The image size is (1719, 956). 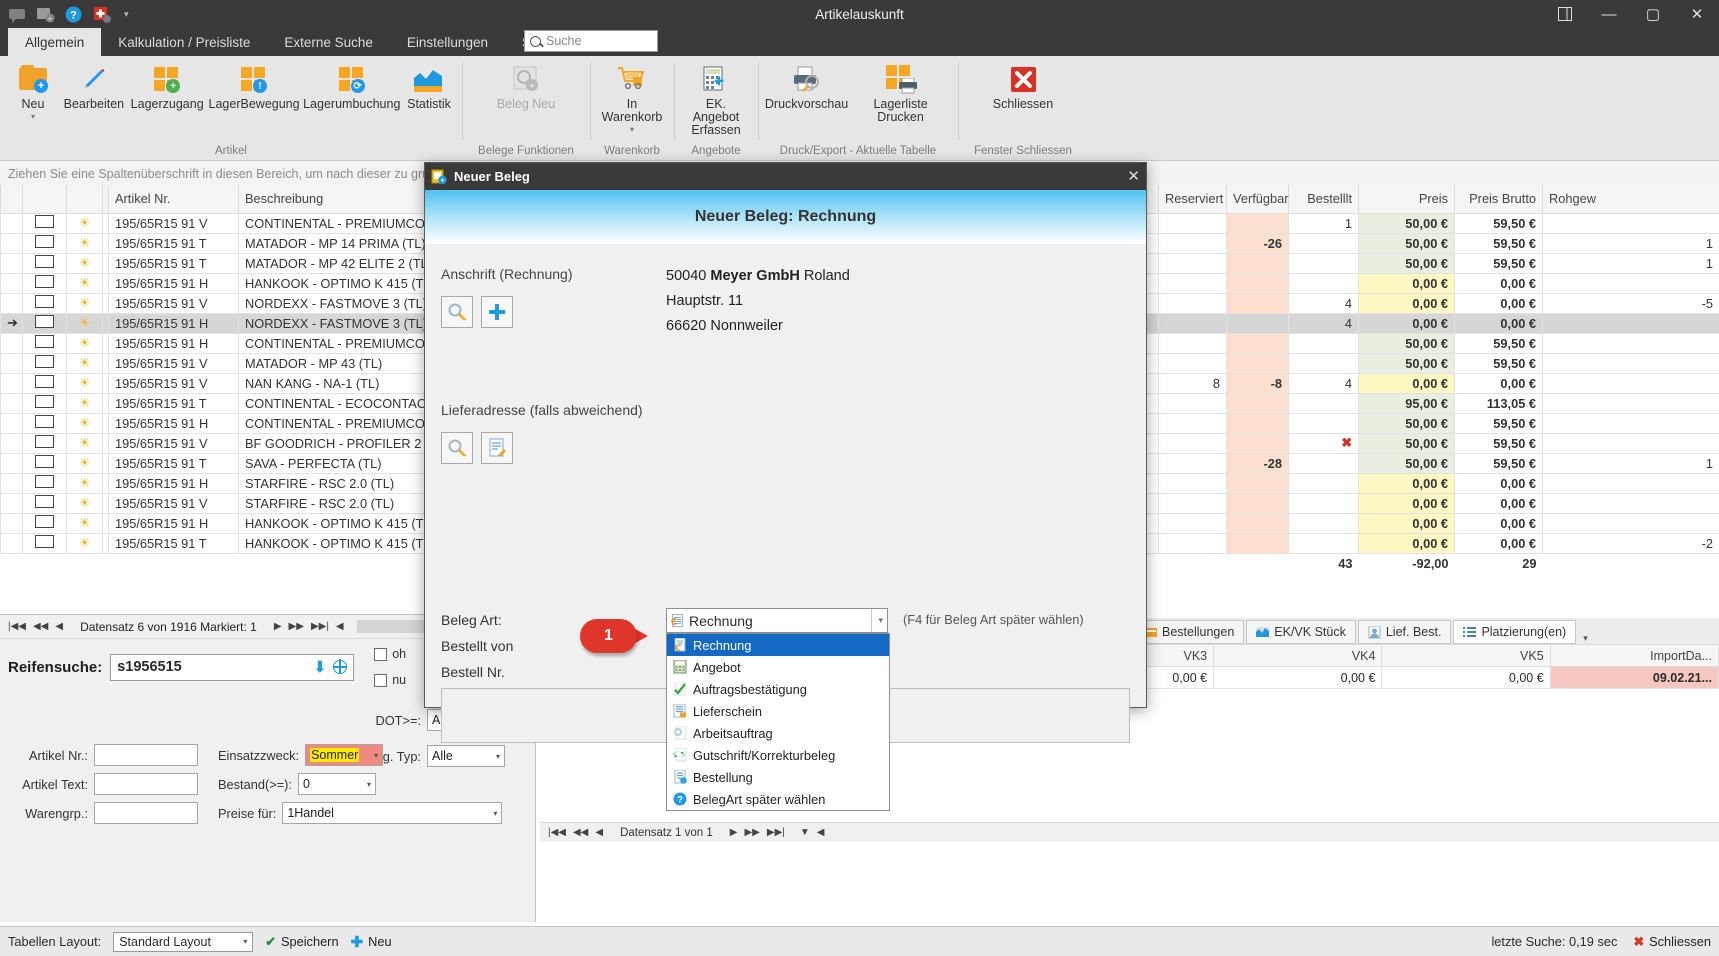 I want to click on tab-kalkulation-preisliste: Kalkulation / Preisliste, so click(x=184, y=42).